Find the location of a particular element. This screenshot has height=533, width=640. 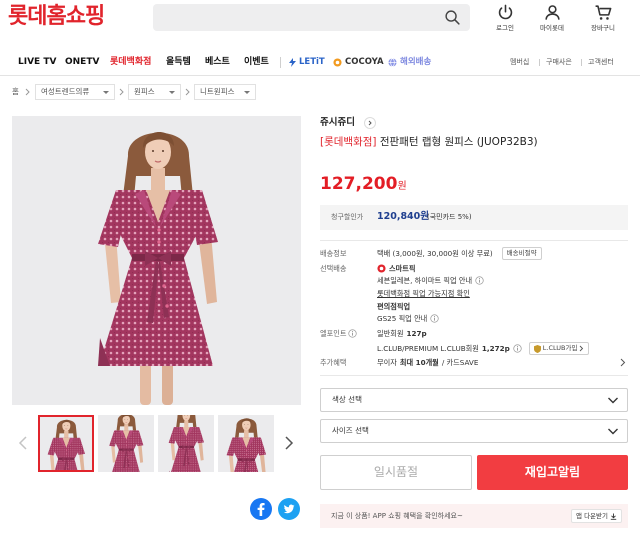

breadcrumb-label: 여성트렌드의류 is located at coordinates (65, 91).